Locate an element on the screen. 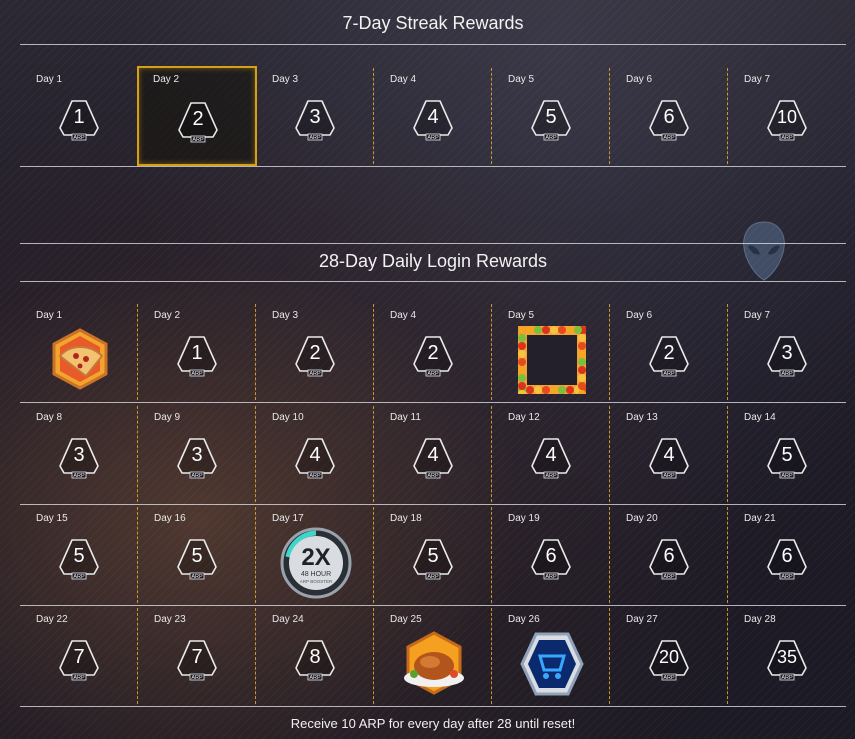  daily-day-cell: Day 13 4 is located at coordinates (669, 454).